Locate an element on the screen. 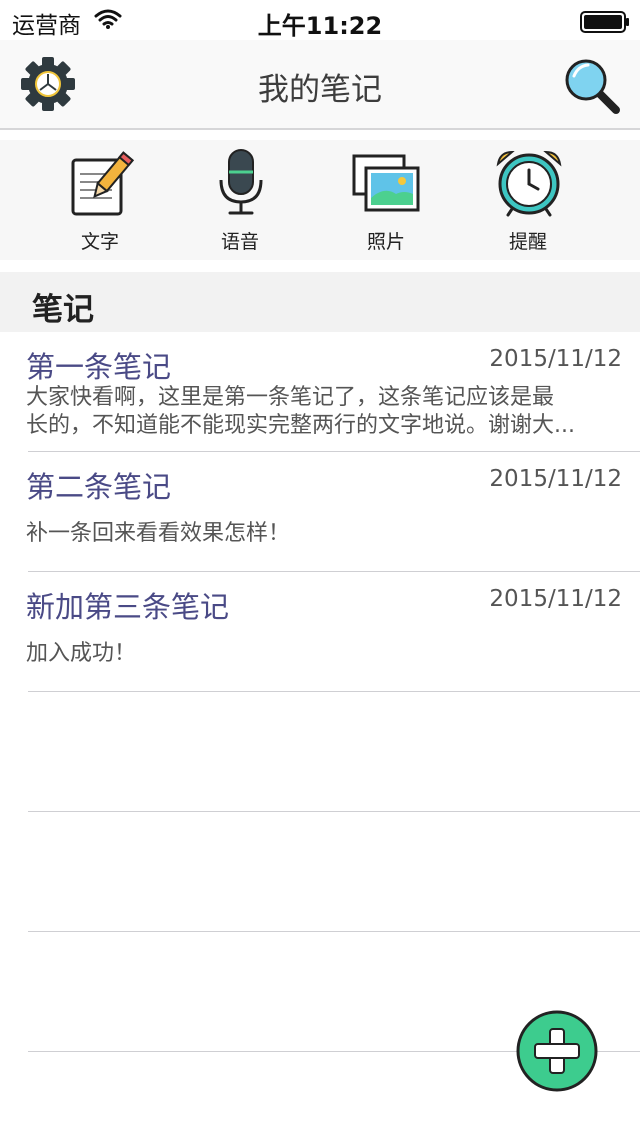 Image resolution: width=640 pixels, height=1136 pixels. notepad-pencil-icon is located at coordinates (103, 183).